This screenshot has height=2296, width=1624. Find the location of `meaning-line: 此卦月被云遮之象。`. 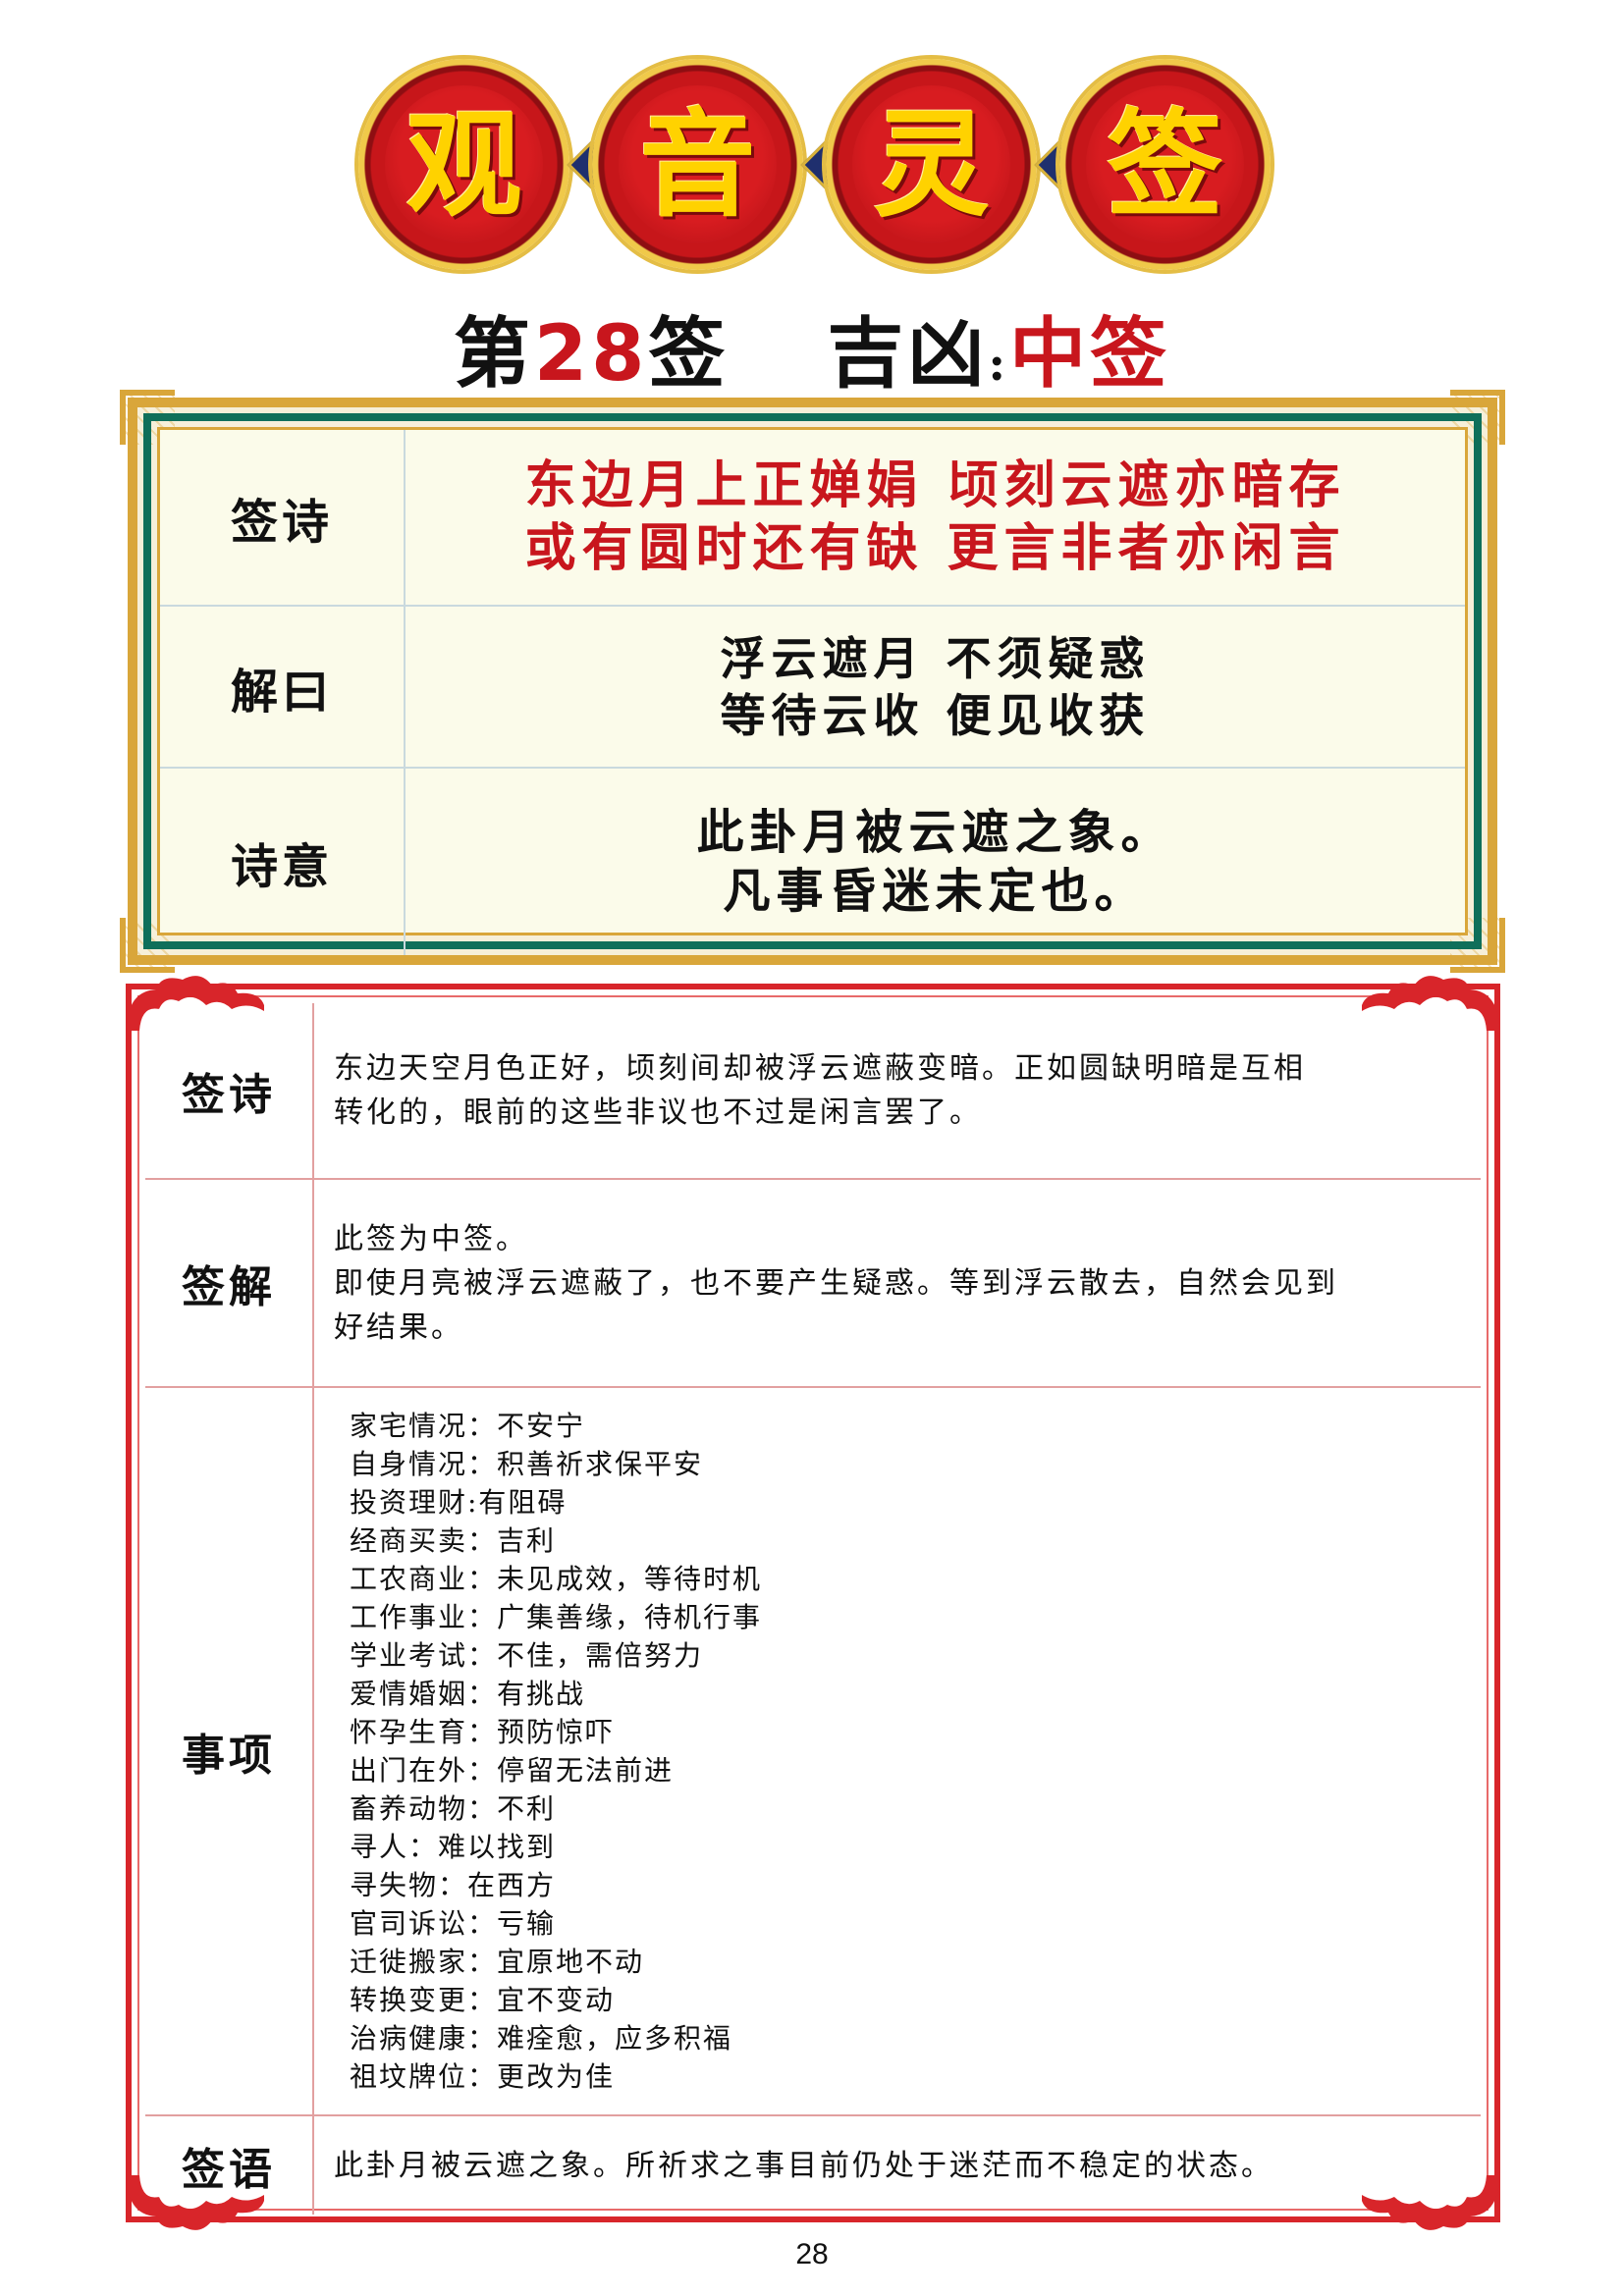

meaning-line: 此卦月被云遮之象。 is located at coordinates (935, 833).